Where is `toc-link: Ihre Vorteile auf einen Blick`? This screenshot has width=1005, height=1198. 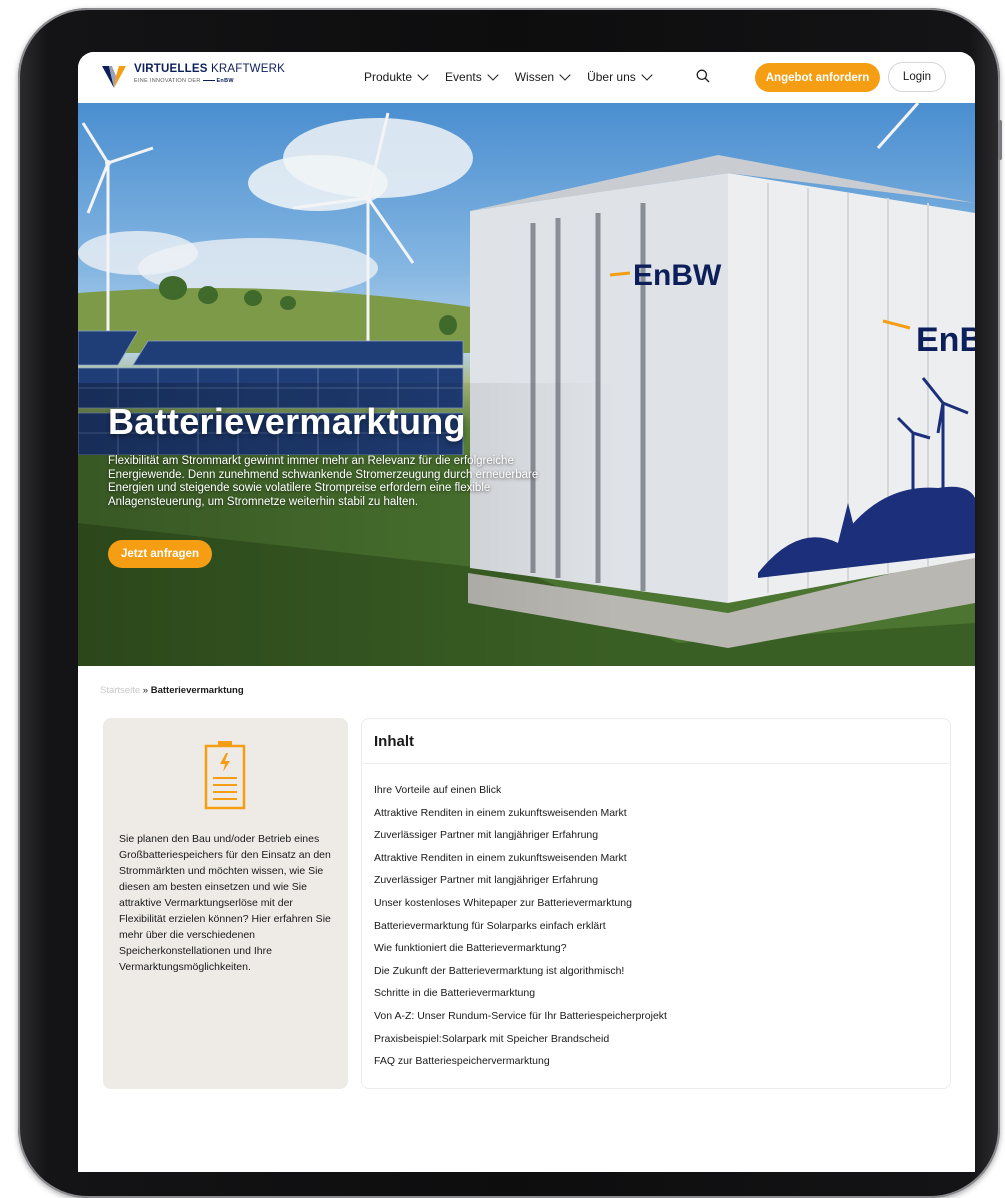
toc-link: Ihre Vorteile auf einen Blick is located at coordinates (520, 790).